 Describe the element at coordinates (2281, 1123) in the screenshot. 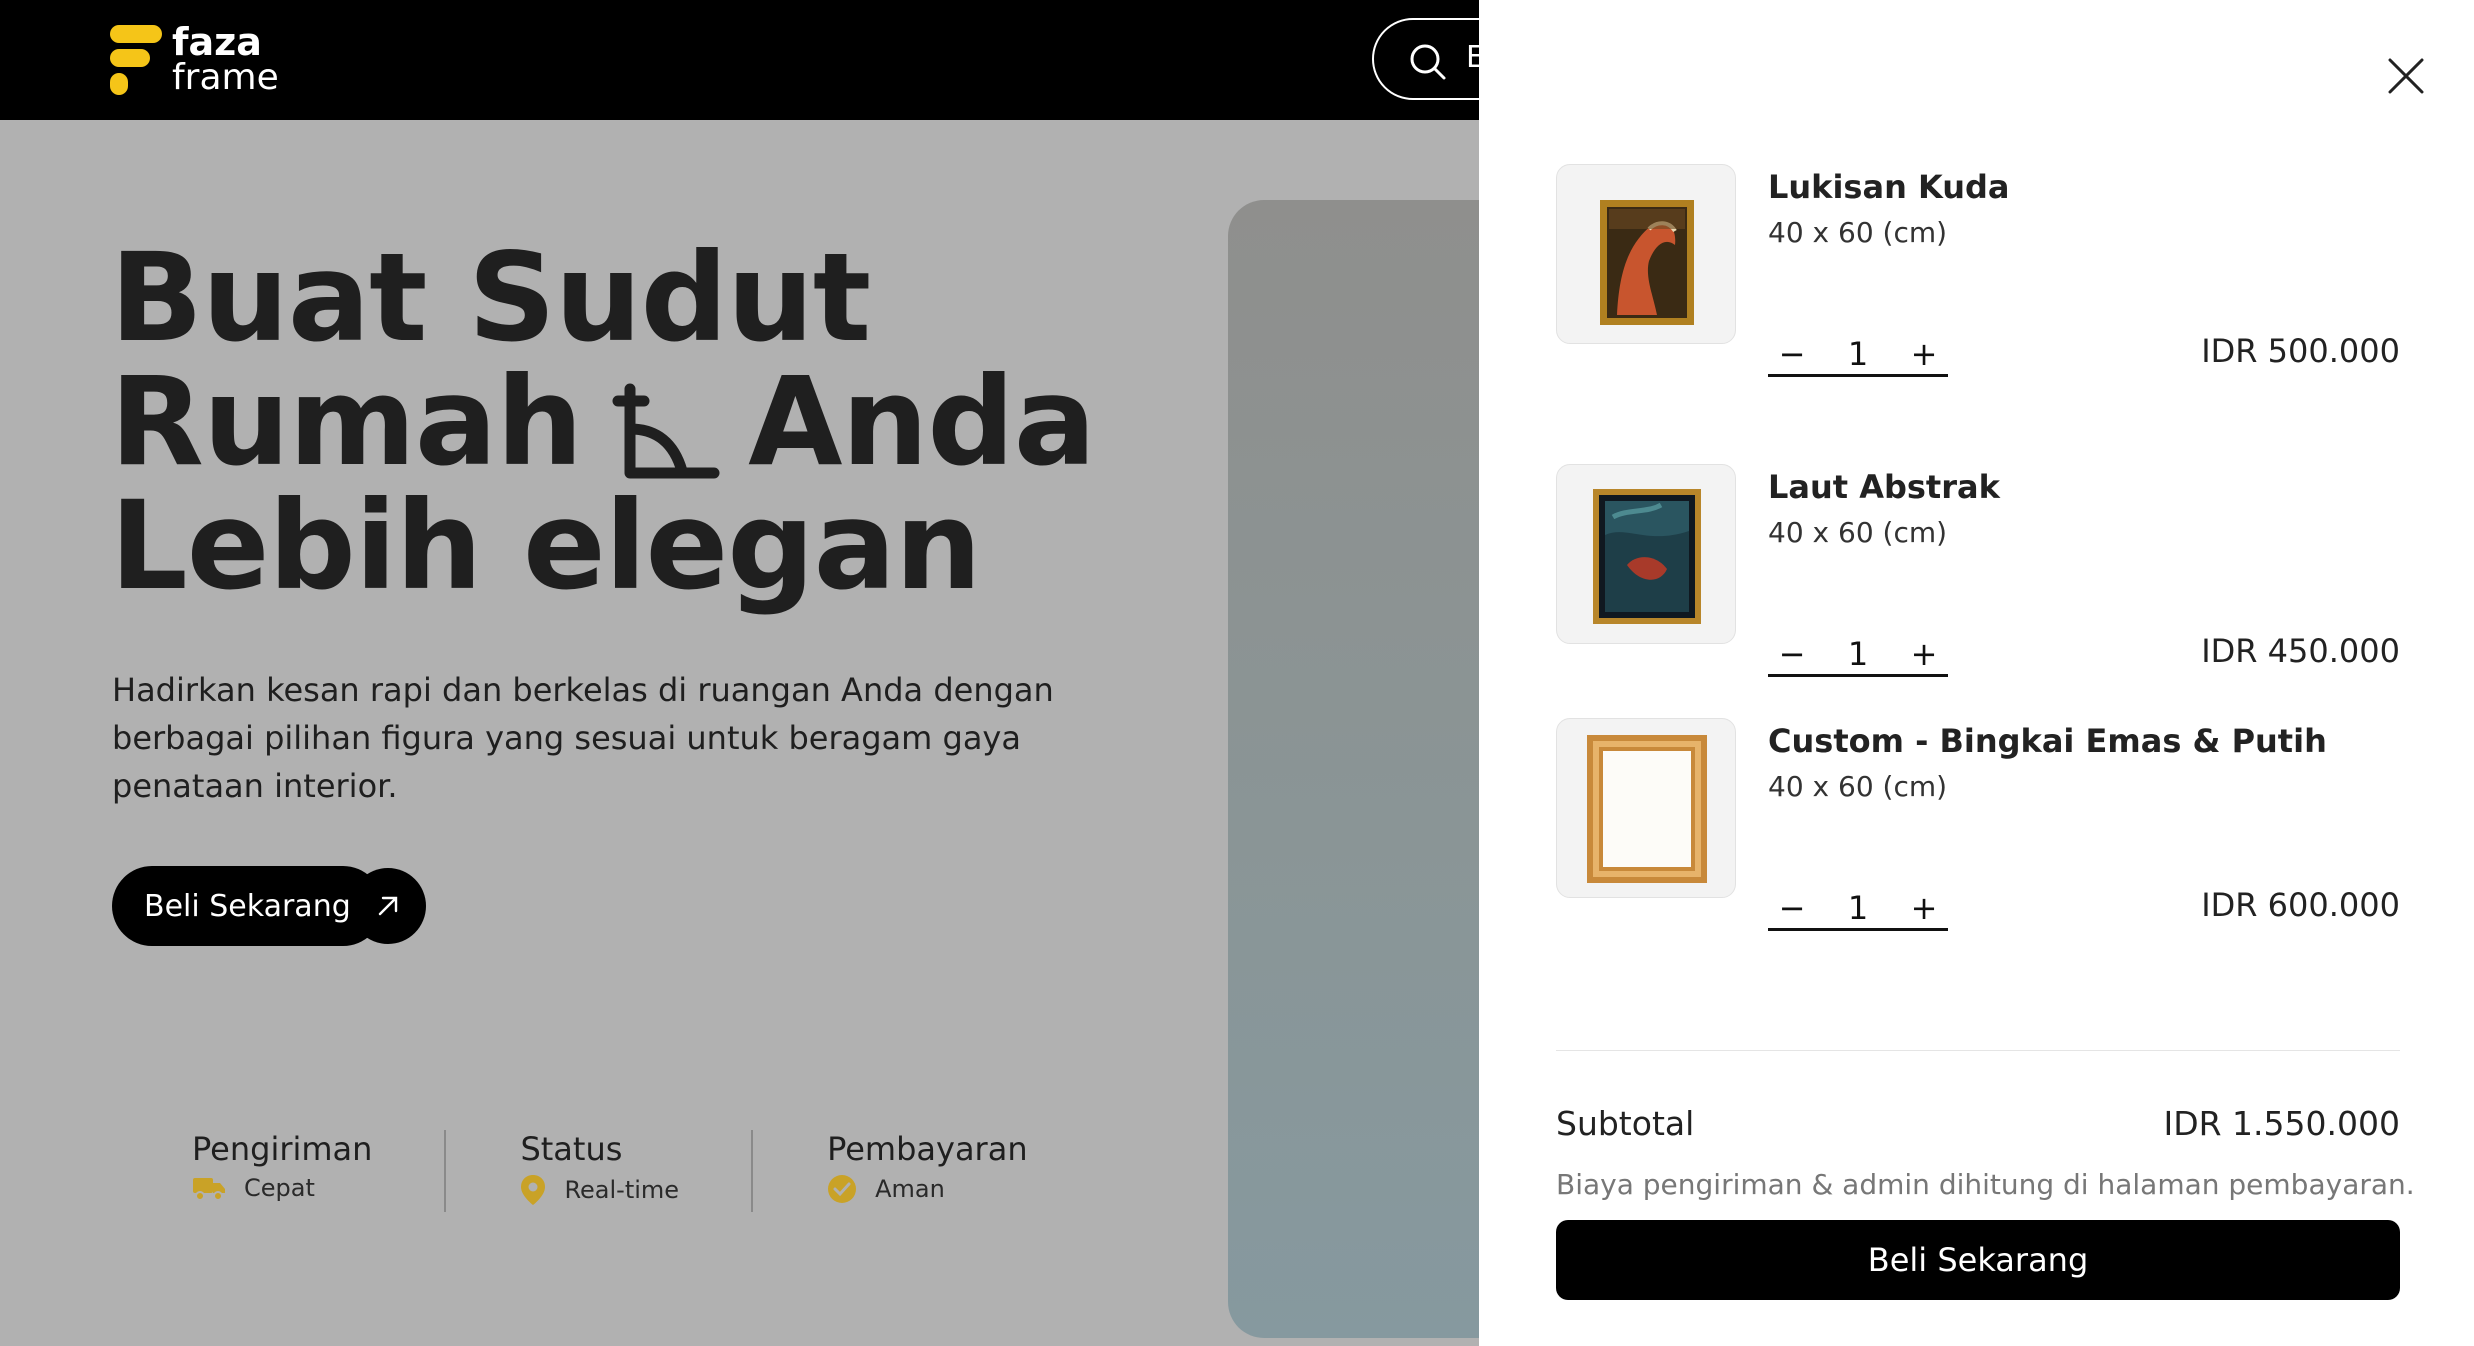

I see `subtotal-value: IDR 1.550.000` at that location.